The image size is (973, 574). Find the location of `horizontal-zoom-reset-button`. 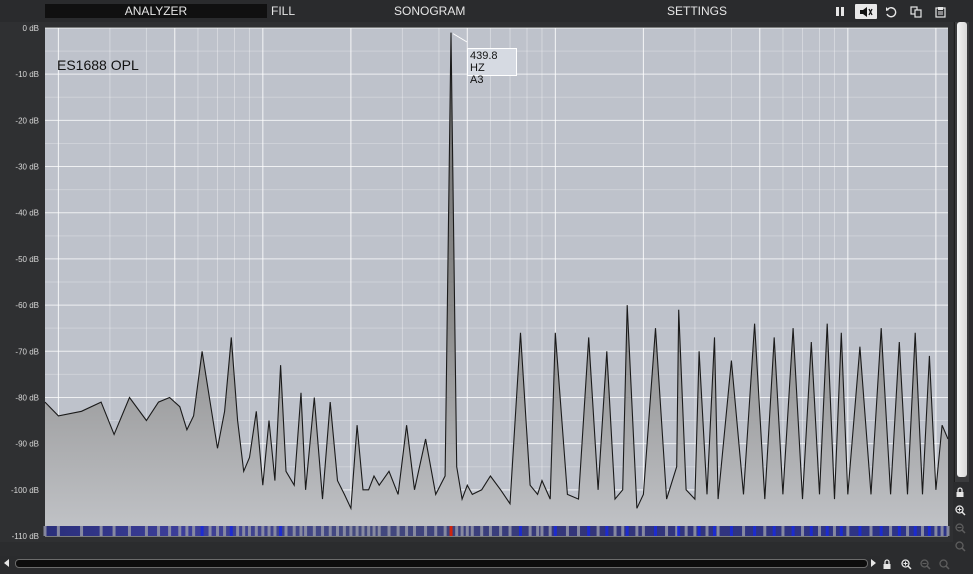

horizontal-zoom-reset-button is located at coordinates (944, 564).